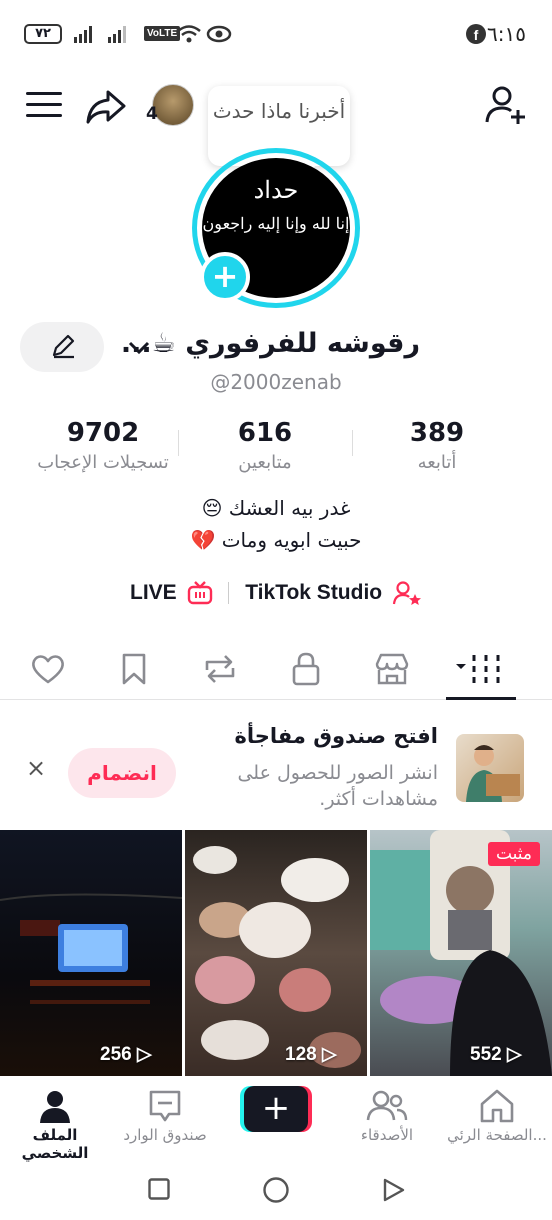  What do you see at coordinates (83, 34) in the screenshot?
I see `signal-icon` at bounding box center [83, 34].